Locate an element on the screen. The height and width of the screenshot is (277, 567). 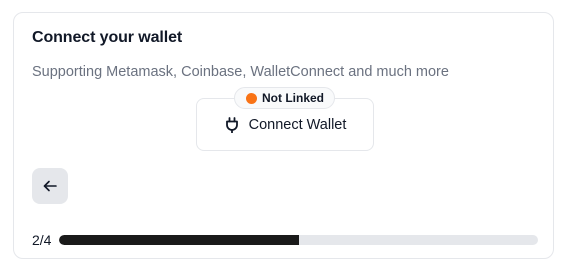
connect-wallet-label: Connect Wallet is located at coordinates (297, 124).